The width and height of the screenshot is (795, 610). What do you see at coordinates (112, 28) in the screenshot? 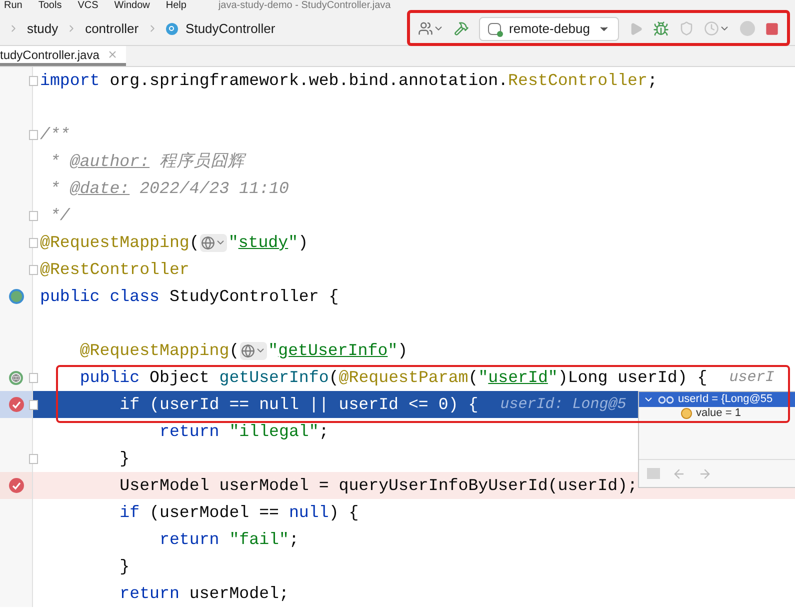
I see `breadcrumb-item: controller` at bounding box center [112, 28].